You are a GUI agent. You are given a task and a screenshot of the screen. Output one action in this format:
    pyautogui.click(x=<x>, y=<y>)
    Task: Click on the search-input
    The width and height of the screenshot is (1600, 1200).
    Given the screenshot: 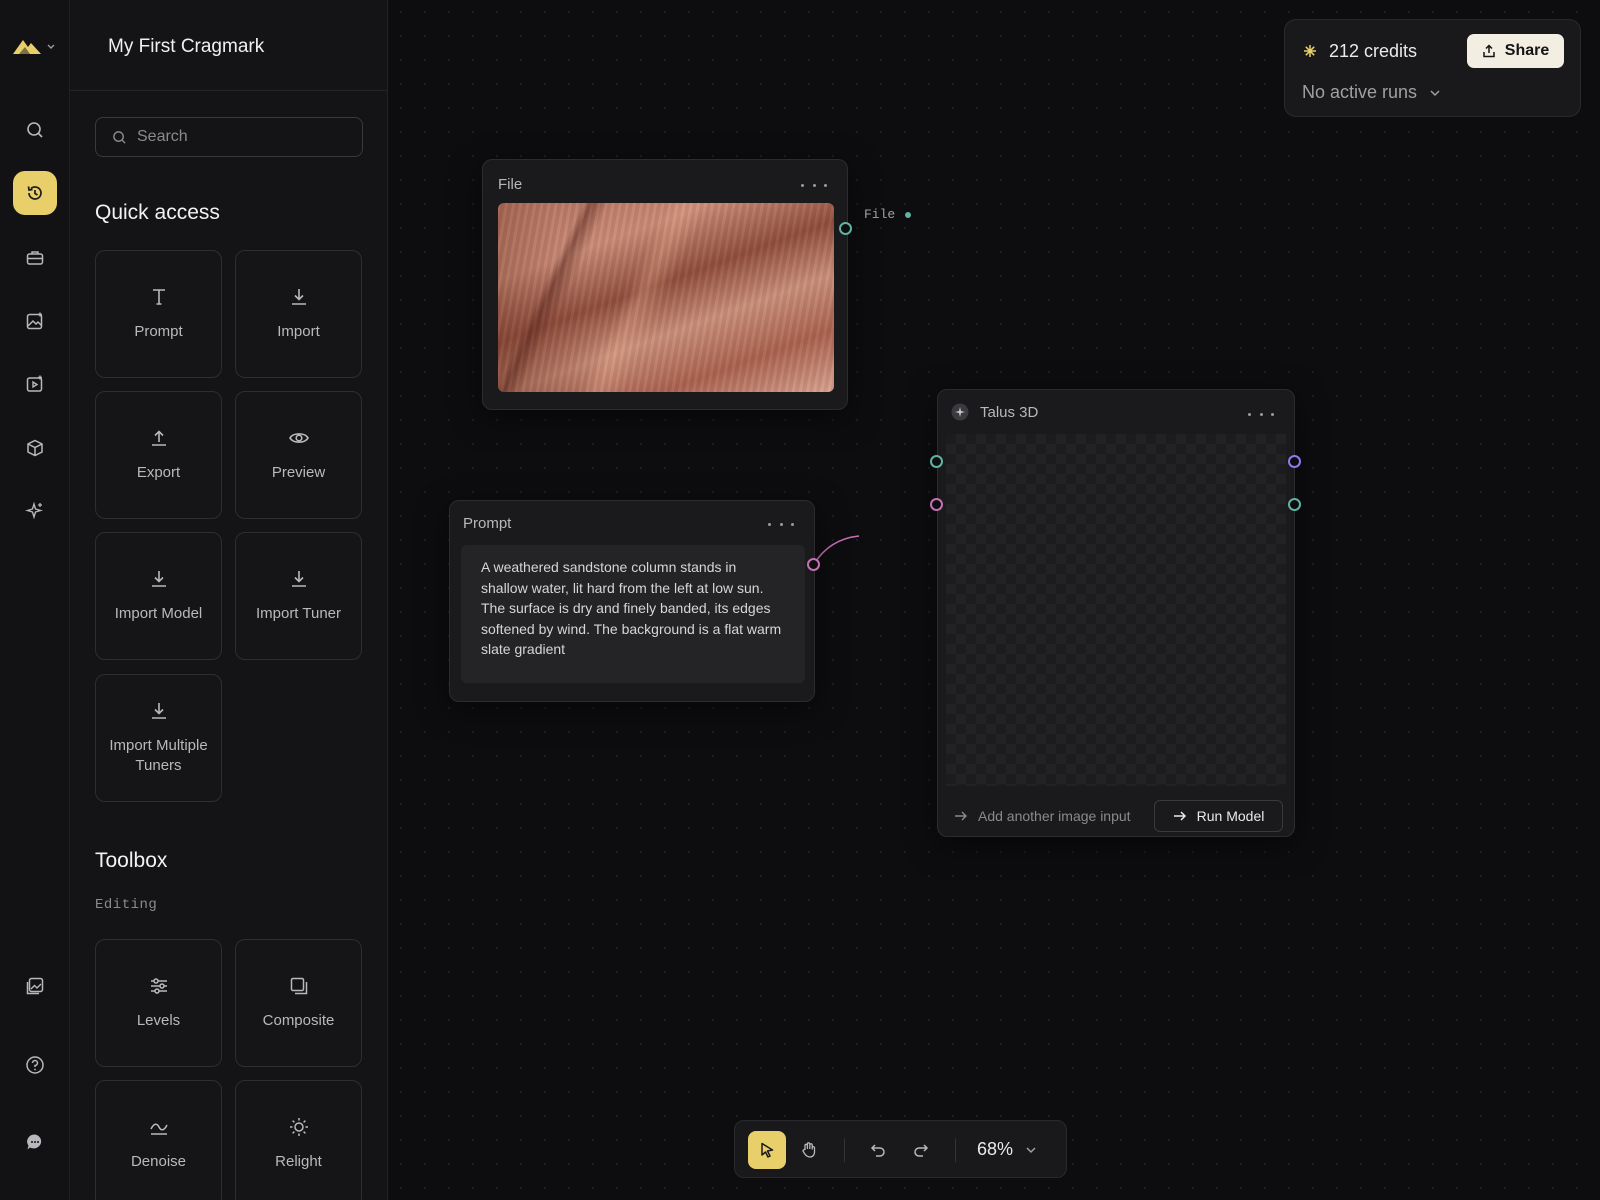 What is the action you would take?
    pyautogui.click(x=237, y=137)
    